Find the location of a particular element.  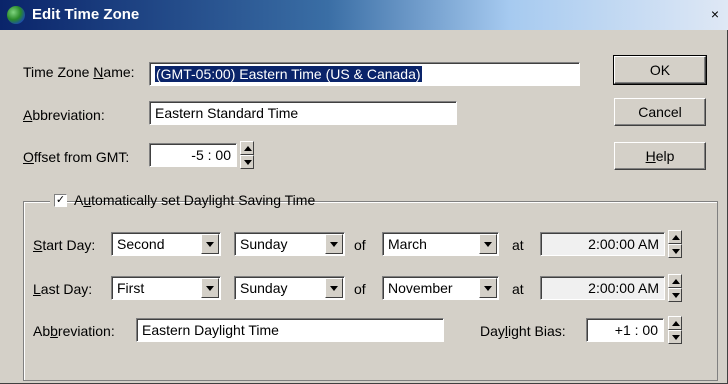

last-week-select: First is located at coordinates (166, 288).